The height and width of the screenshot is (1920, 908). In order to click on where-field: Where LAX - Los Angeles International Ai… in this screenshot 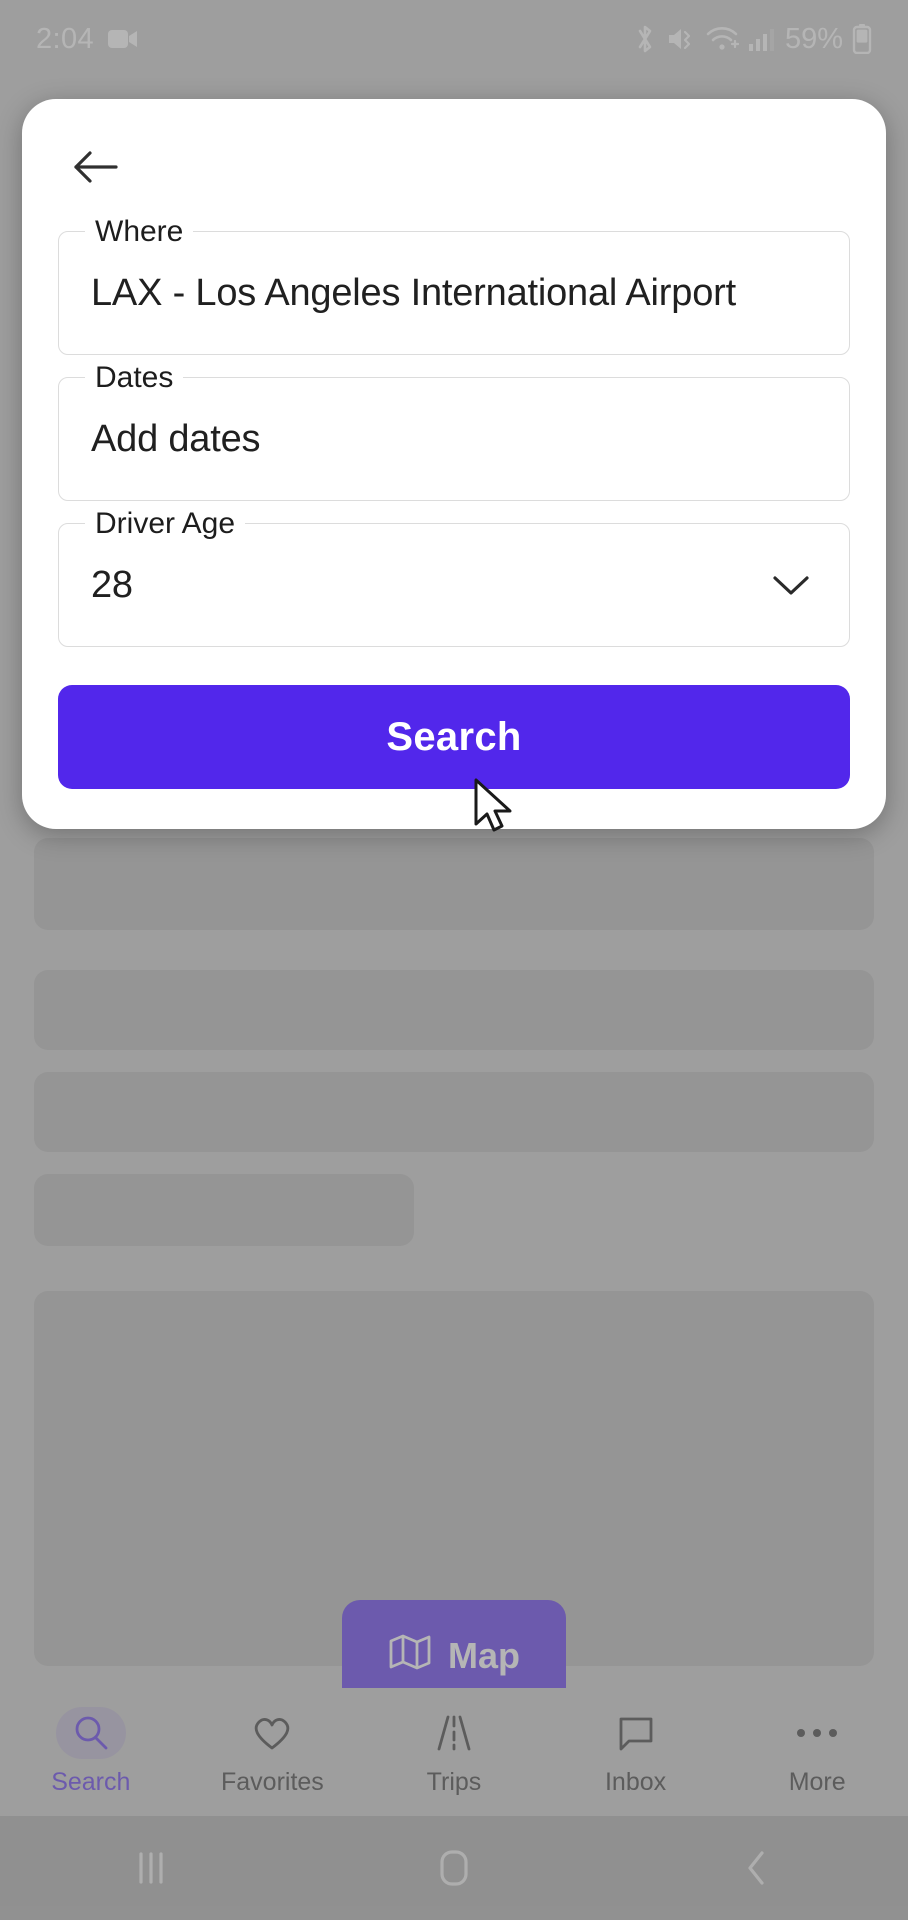, I will do `click(454, 285)`.